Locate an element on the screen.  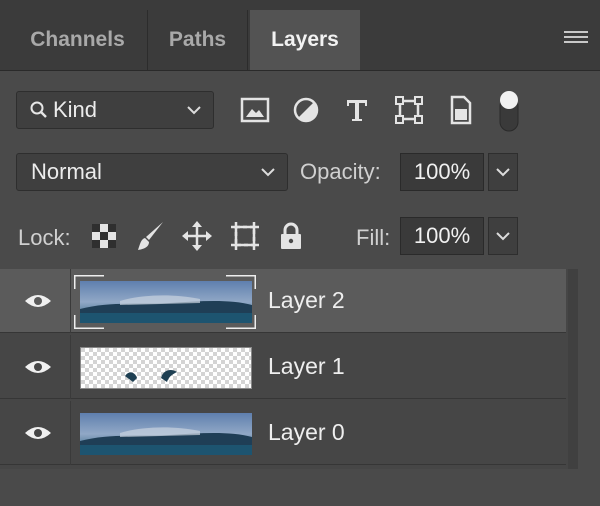
fill-slider-button is located at coordinates (503, 236).